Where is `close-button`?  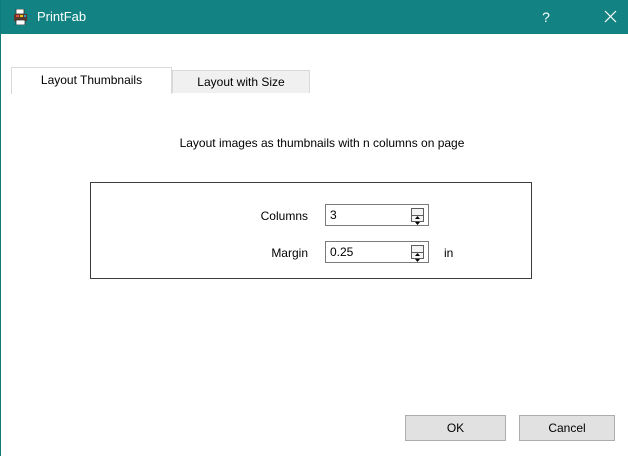 close-button is located at coordinates (610, 17).